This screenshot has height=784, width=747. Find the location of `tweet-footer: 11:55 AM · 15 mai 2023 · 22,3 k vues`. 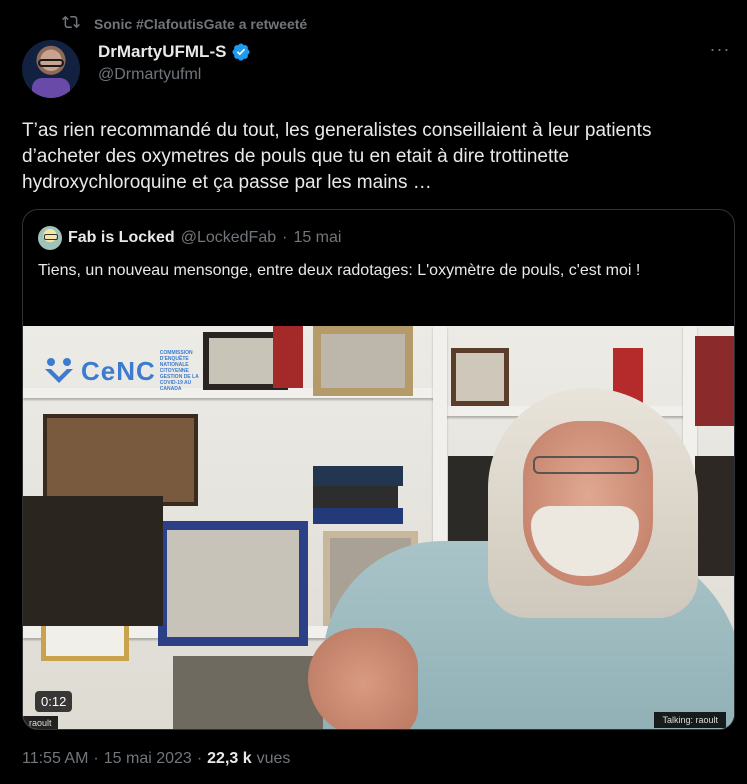

tweet-footer: 11:55 AM · 15 mai 2023 · 22,3 k vues is located at coordinates (156, 759).